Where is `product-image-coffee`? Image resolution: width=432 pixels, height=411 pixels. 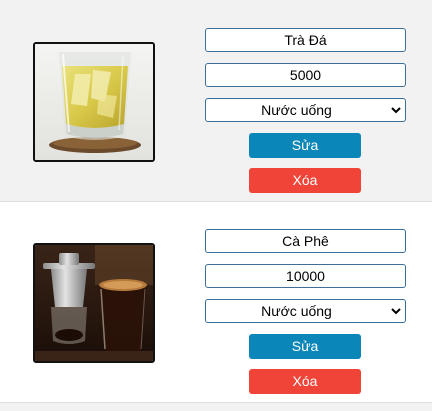 product-image-coffee is located at coordinates (94, 303).